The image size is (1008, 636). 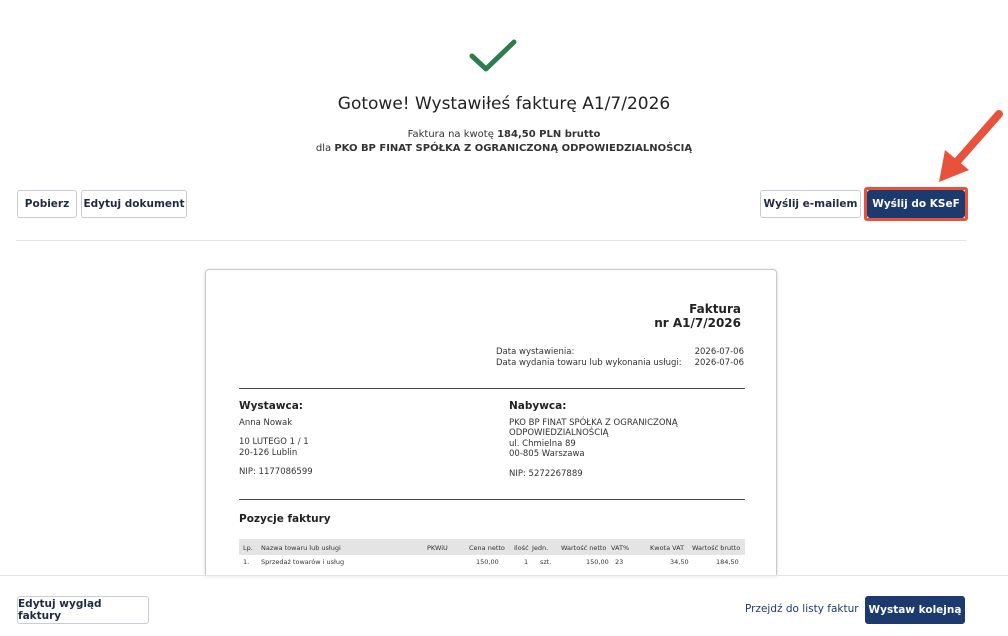 What do you see at coordinates (491, 240) in the screenshot?
I see `divider` at bounding box center [491, 240].